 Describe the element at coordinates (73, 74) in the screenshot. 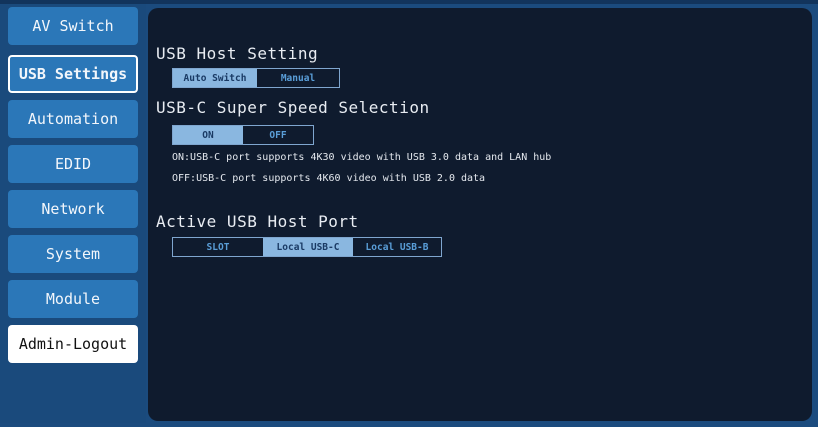

I see `sidebar-item-usb-settings: USB Settings` at that location.